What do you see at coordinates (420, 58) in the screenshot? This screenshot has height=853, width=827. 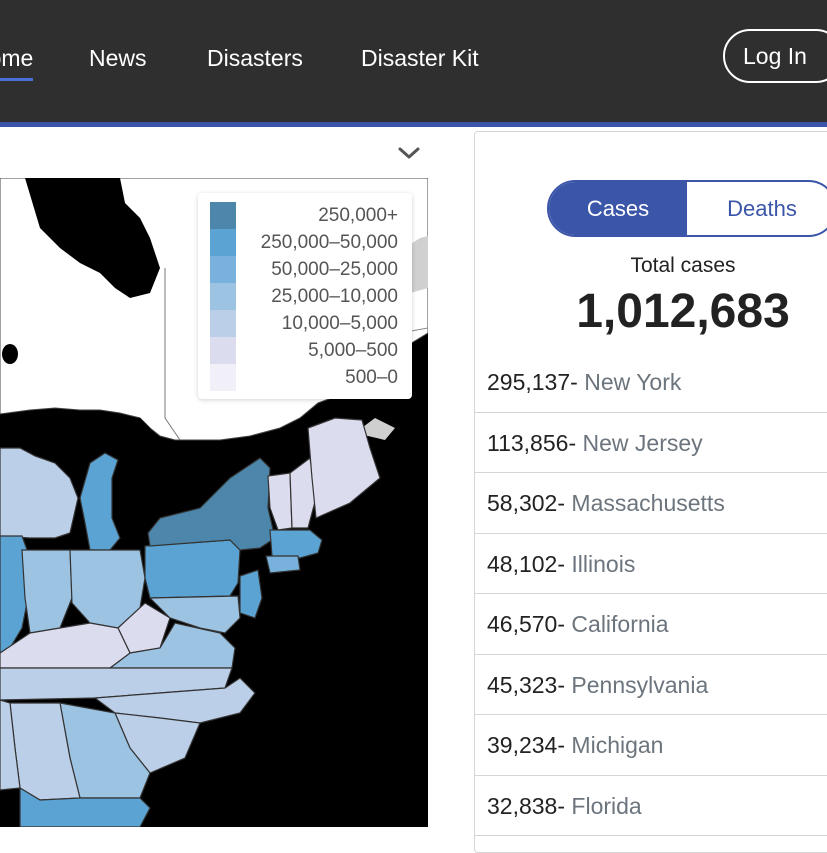 I see `nav-disaster-kit-link: Disaster Kit` at bounding box center [420, 58].